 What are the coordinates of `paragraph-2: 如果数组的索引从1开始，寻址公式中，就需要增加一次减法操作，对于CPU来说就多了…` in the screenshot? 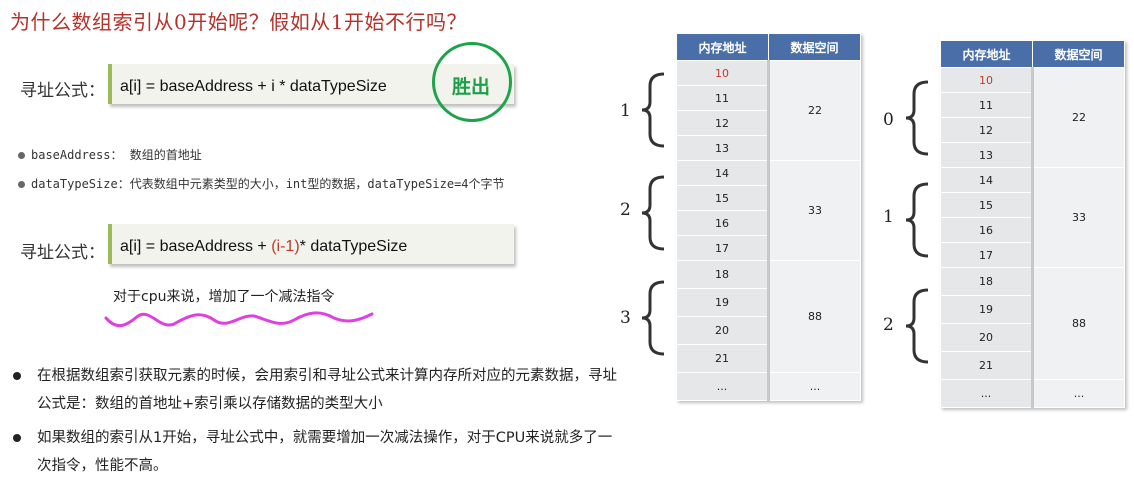 It's located at (315, 452).